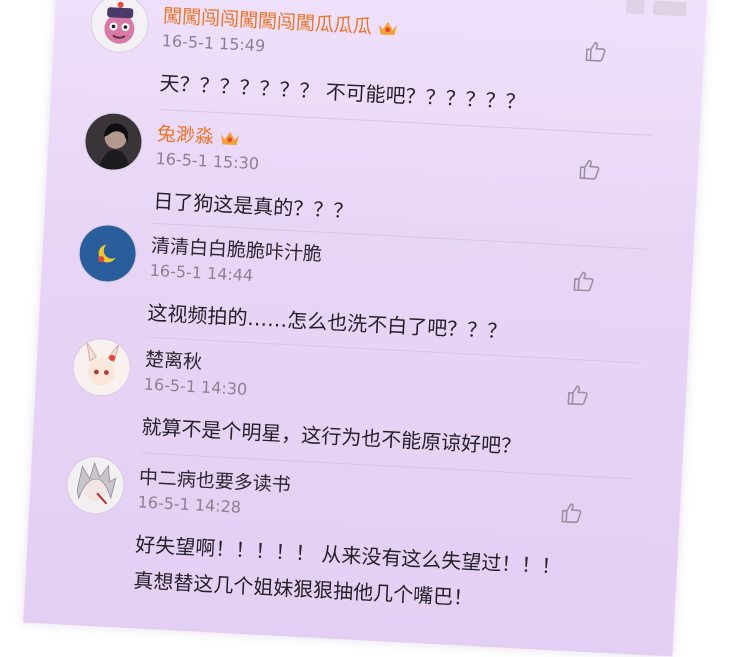 The width and height of the screenshot is (750, 657). I want to click on user-name-text: 兔渺淼, so click(185, 135).